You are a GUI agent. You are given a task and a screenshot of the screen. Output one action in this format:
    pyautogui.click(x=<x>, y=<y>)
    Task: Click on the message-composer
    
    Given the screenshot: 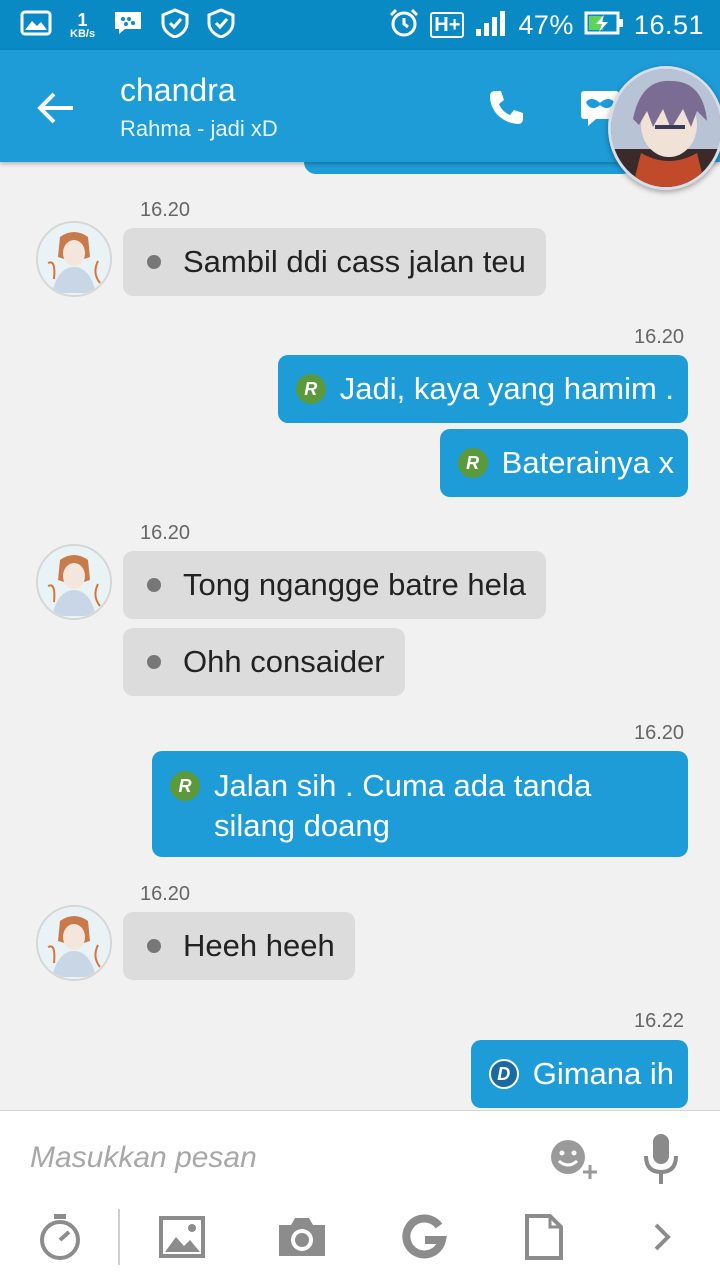 What is the action you would take?
    pyautogui.click(x=360, y=1195)
    